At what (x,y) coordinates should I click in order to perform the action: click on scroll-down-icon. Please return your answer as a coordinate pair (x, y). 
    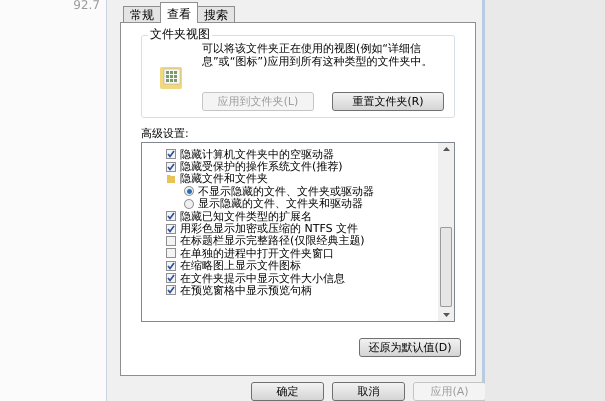
    Looking at the image, I should click on (446, 315).